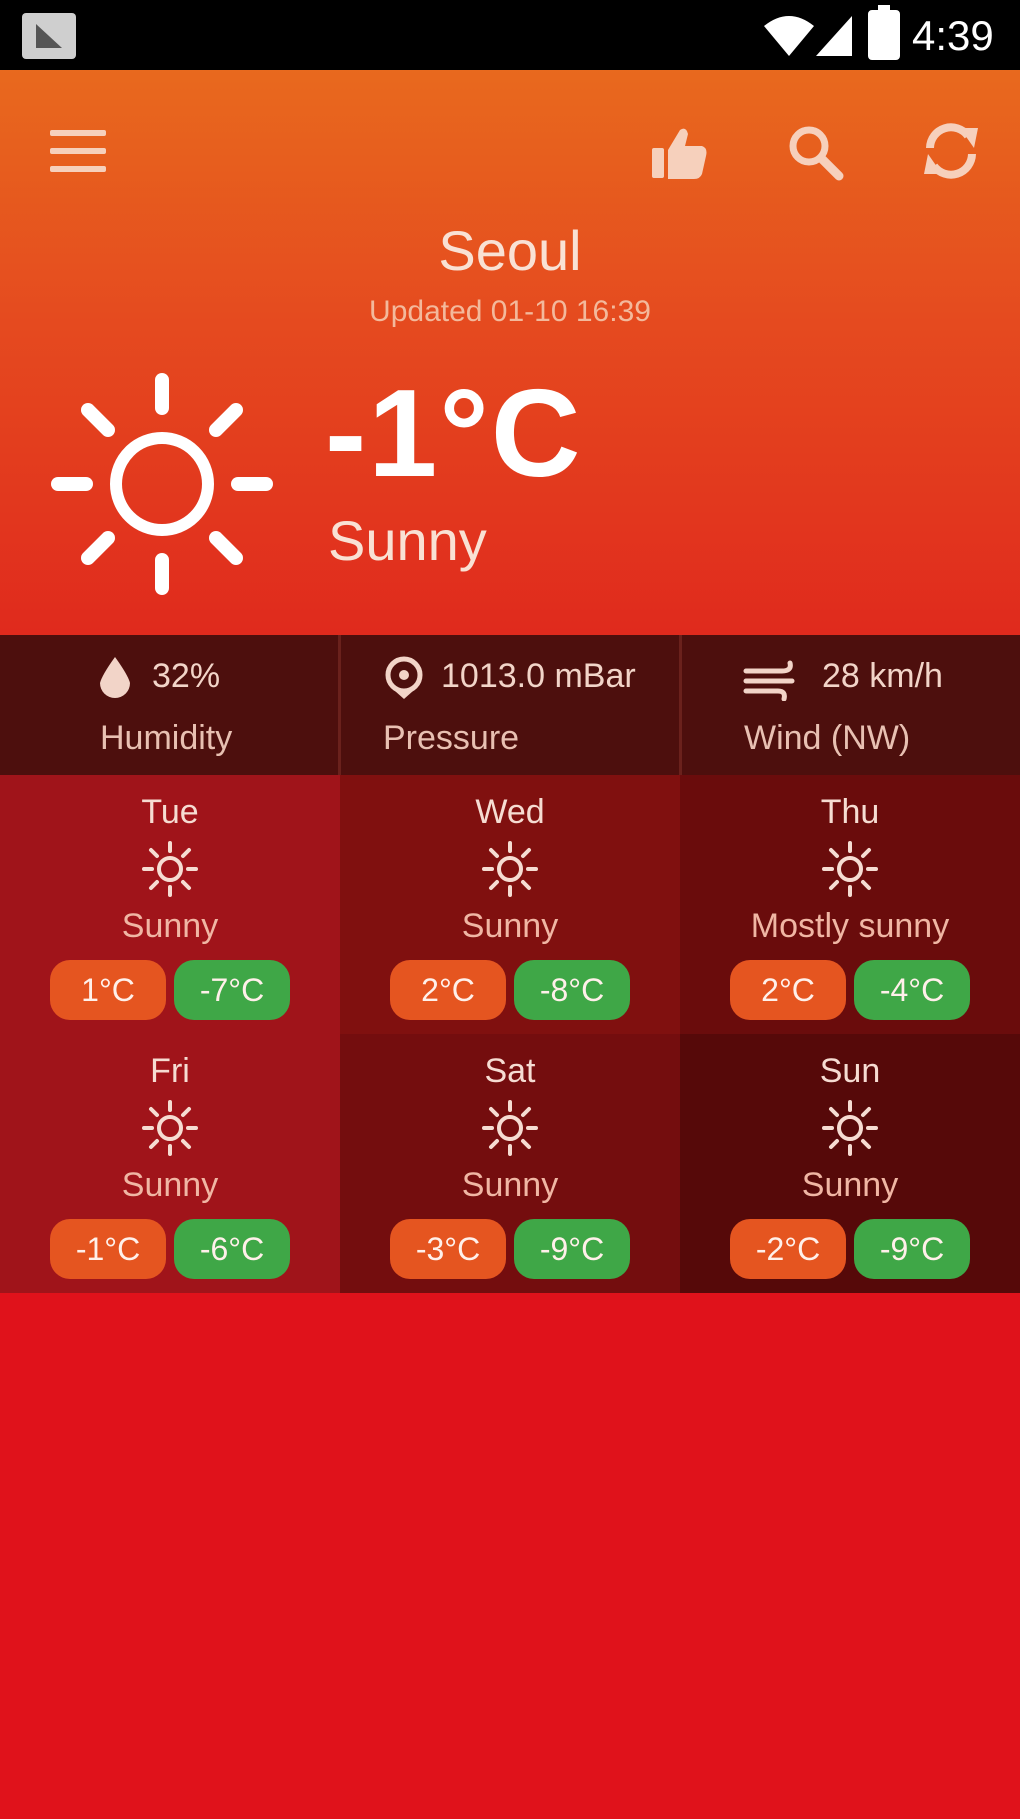 The image size is (1020, 1819). What do you see at coordinates (510, 812) in the screenshot?
I see `forecast-day-name: Wed` at bounding box center [510, 812].